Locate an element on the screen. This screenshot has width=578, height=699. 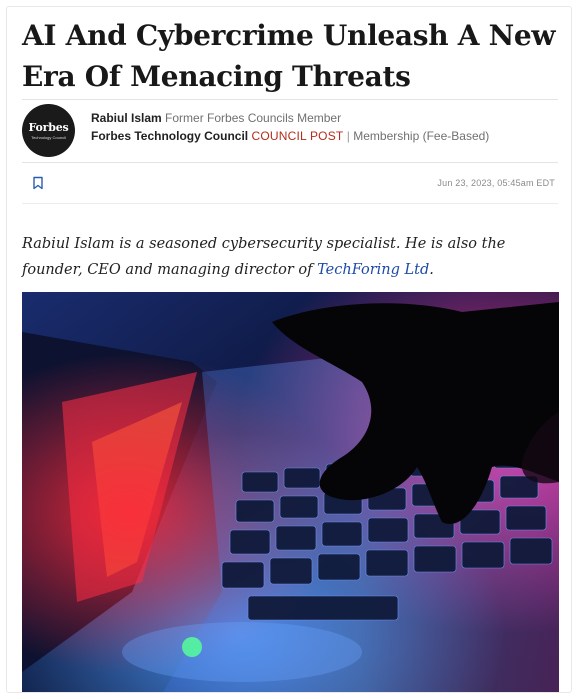
forbes-council-logo: Forbes Technology Council is located at coordinates (48, 130).